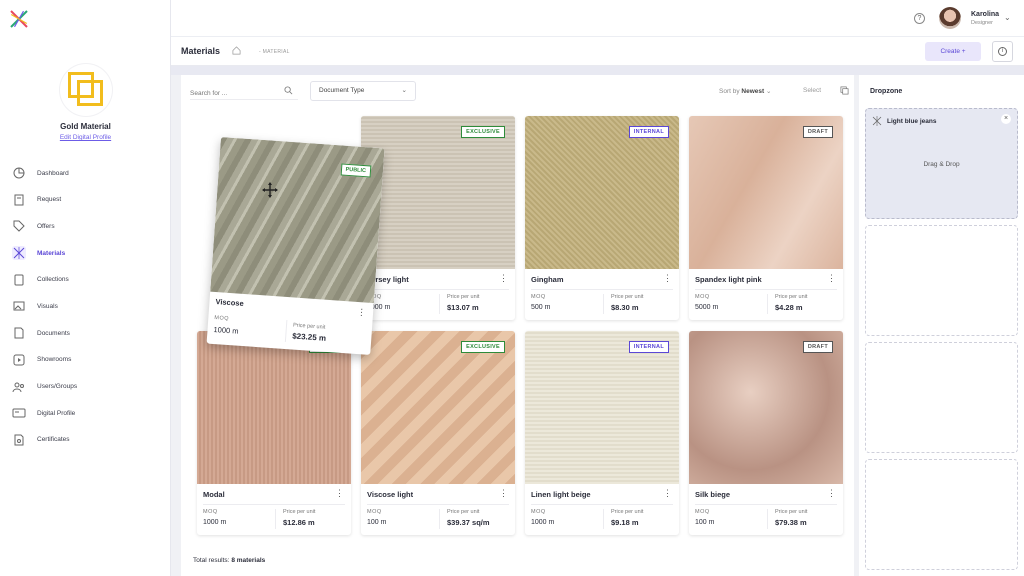 This screenshot has height=576, width=1024. Describe the element at coordinates (561, 494) in the screenshot. I see `material-name: Linen light beige` at that location.